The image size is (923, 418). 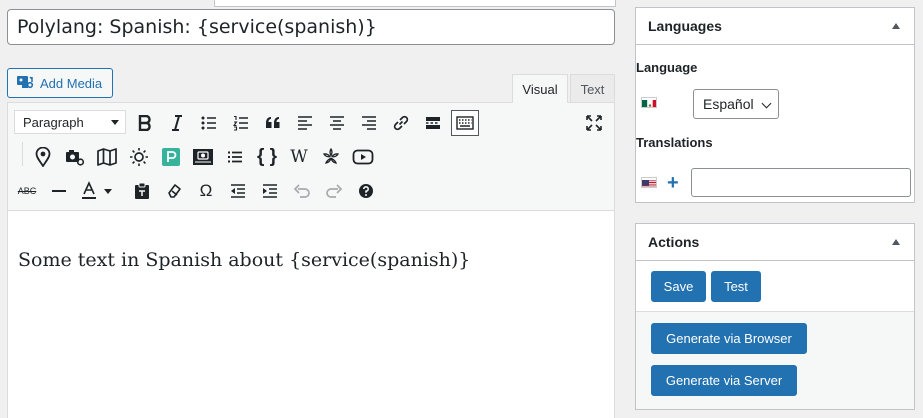 What do you see at coordinates (649, 182) in the screenshot?
I see `us-flag-icon` at bounding box center [649, 182].